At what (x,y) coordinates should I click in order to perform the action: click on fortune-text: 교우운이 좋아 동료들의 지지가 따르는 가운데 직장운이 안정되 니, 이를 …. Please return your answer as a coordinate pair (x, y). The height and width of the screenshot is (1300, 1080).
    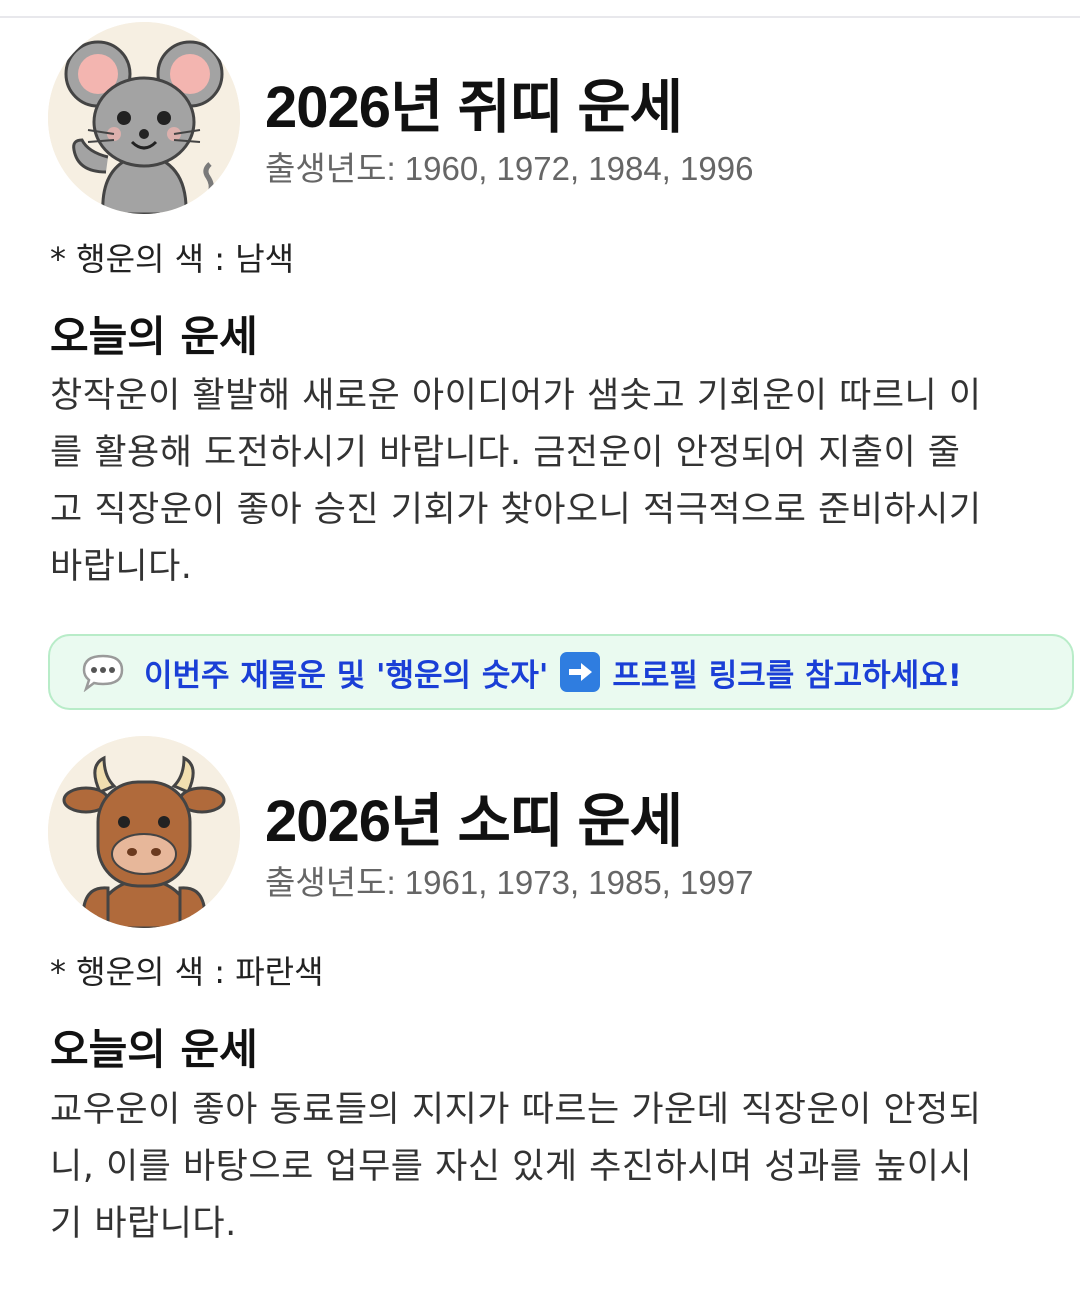
    Looking at the image, I should click on (561, 1167).